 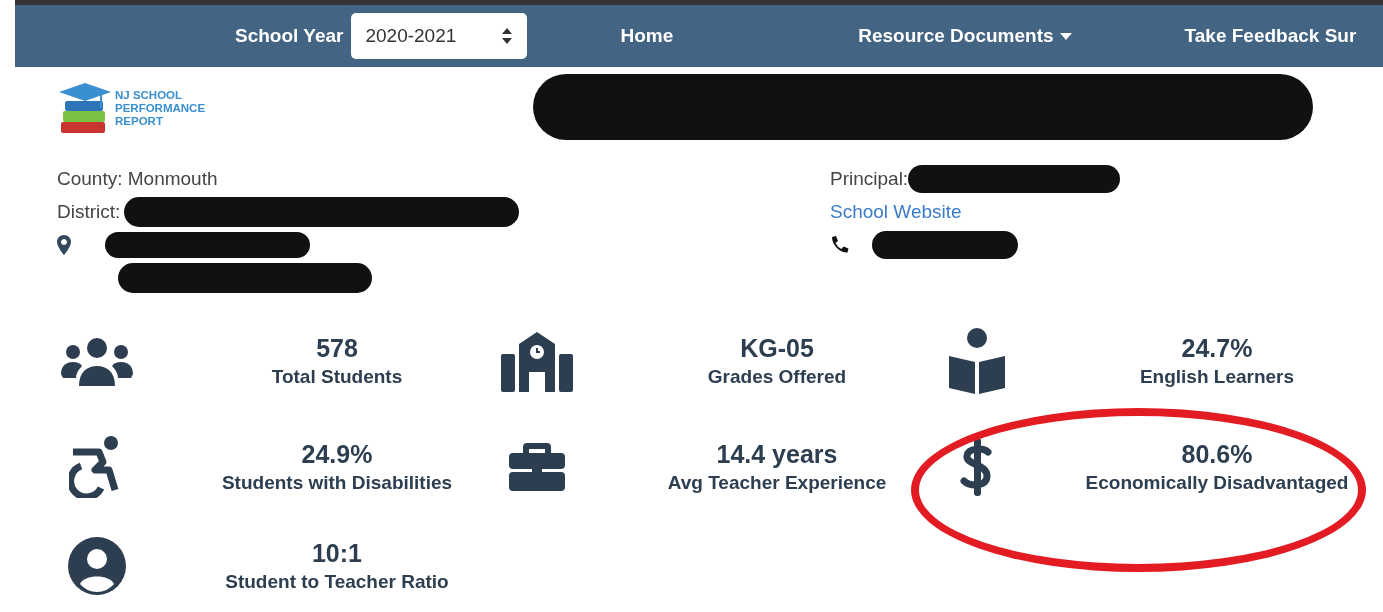 I want to click on stat-value: 24.9%, so click(x=337, y=454).